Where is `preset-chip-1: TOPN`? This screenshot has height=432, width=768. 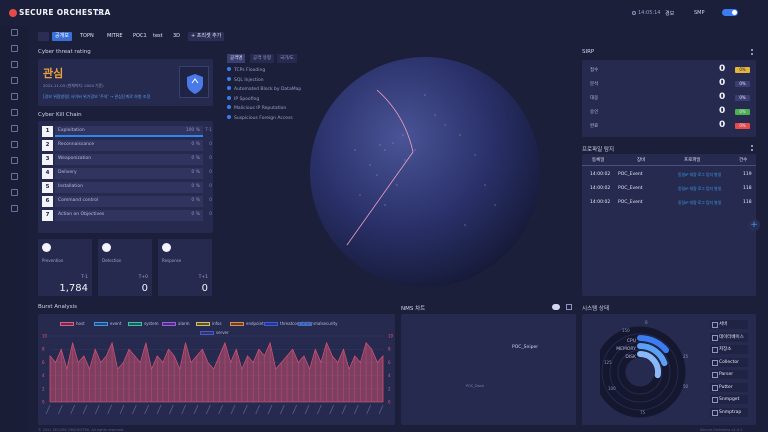
preset-chip-1: TOPN is located at coordinates (87, 36).